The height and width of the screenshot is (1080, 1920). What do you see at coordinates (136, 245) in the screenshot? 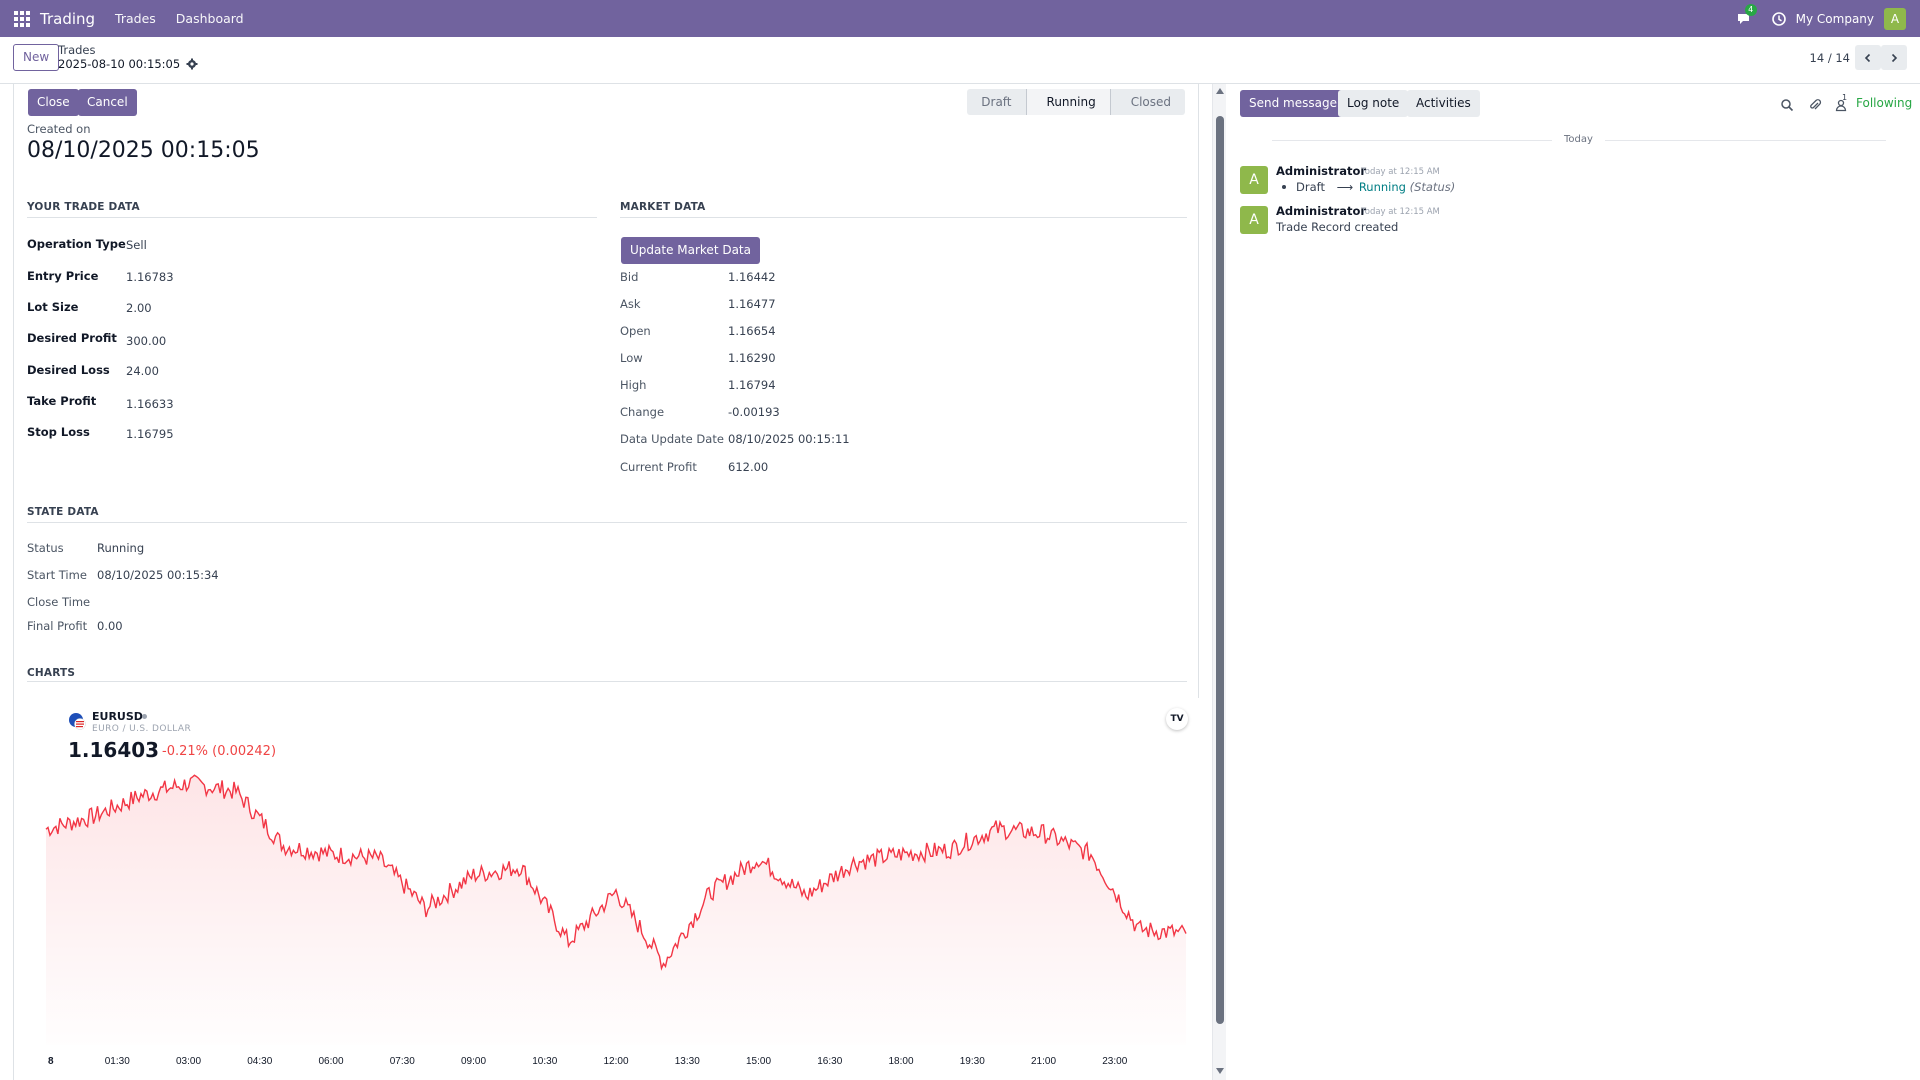
I see `field-value: Sell` at bounding box center [136, 245].